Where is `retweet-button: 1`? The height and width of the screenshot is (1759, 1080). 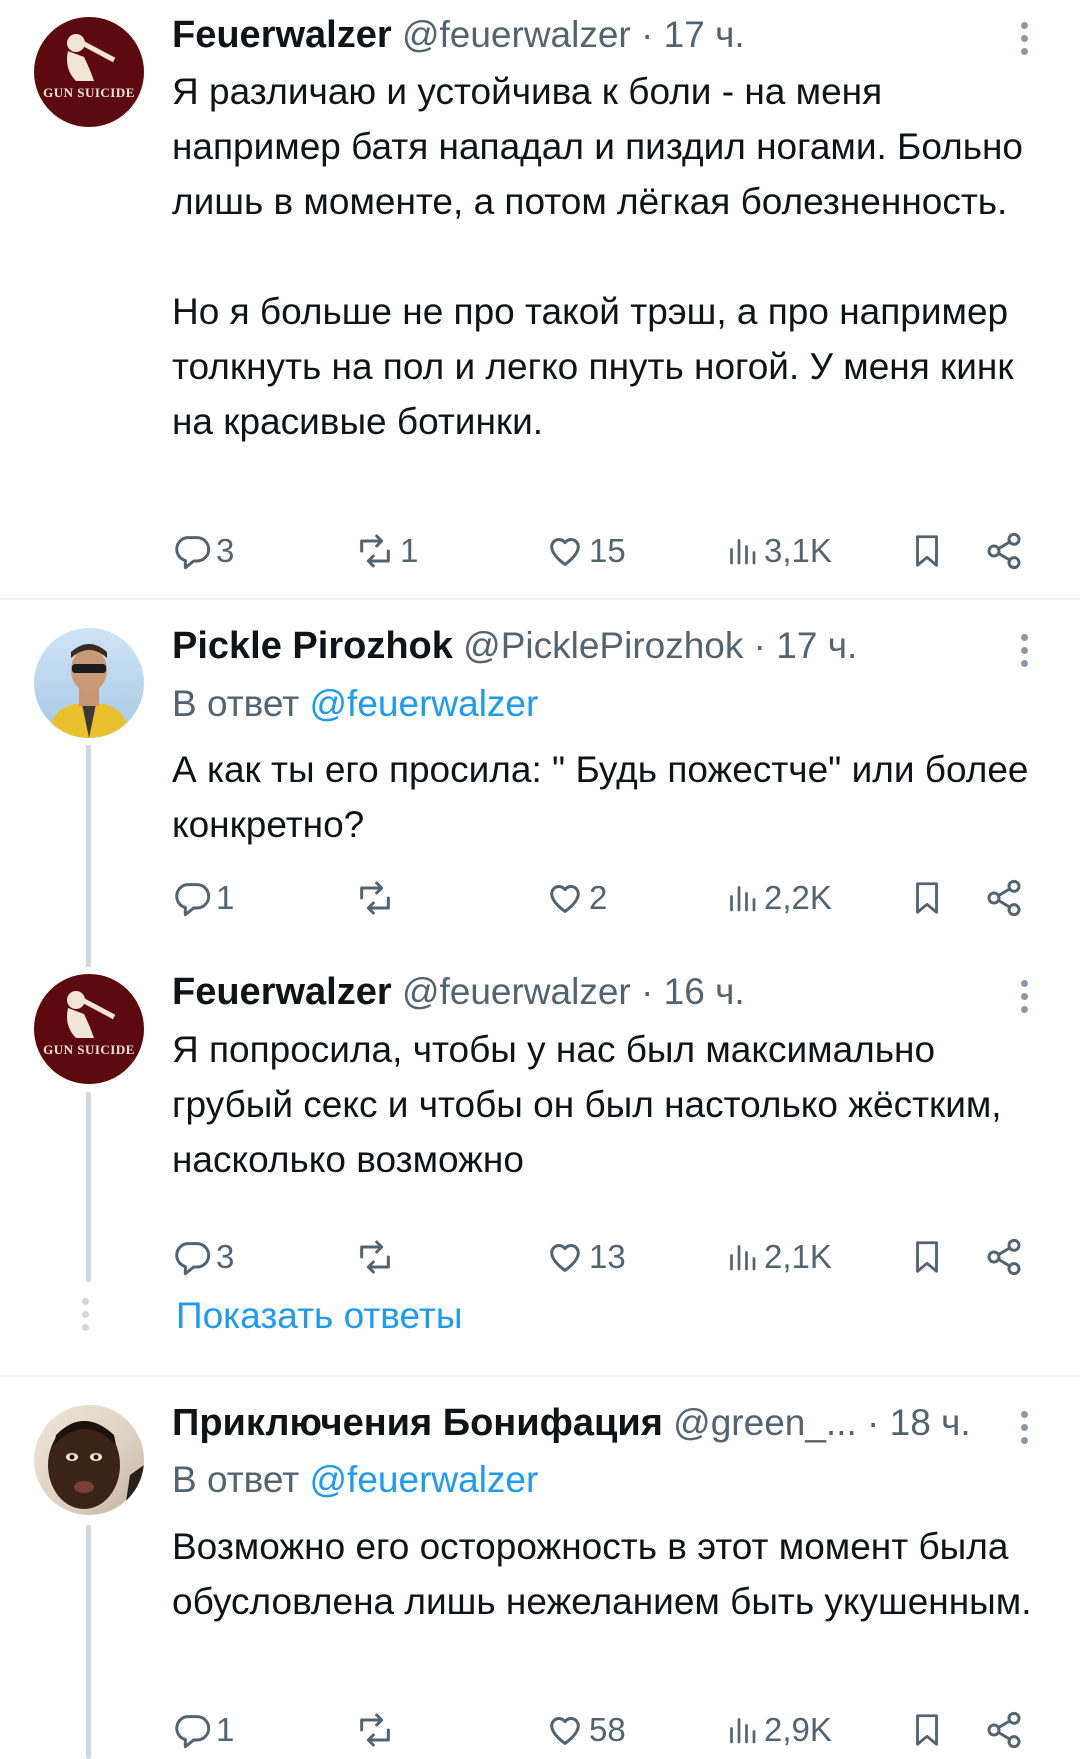 retweet-button: 1 is located at coordinates (386, 551).